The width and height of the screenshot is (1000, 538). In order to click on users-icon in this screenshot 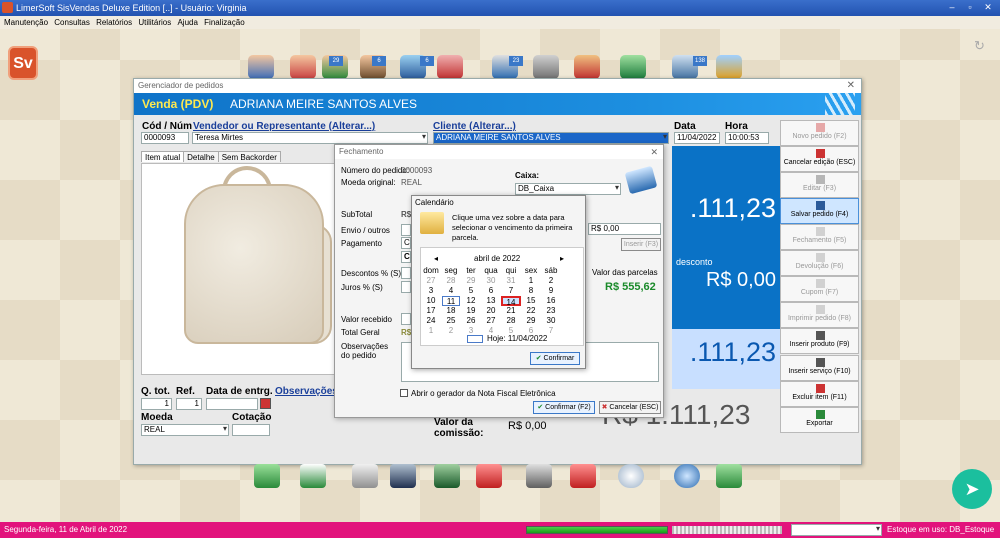, I will do `click(303, 67)`.